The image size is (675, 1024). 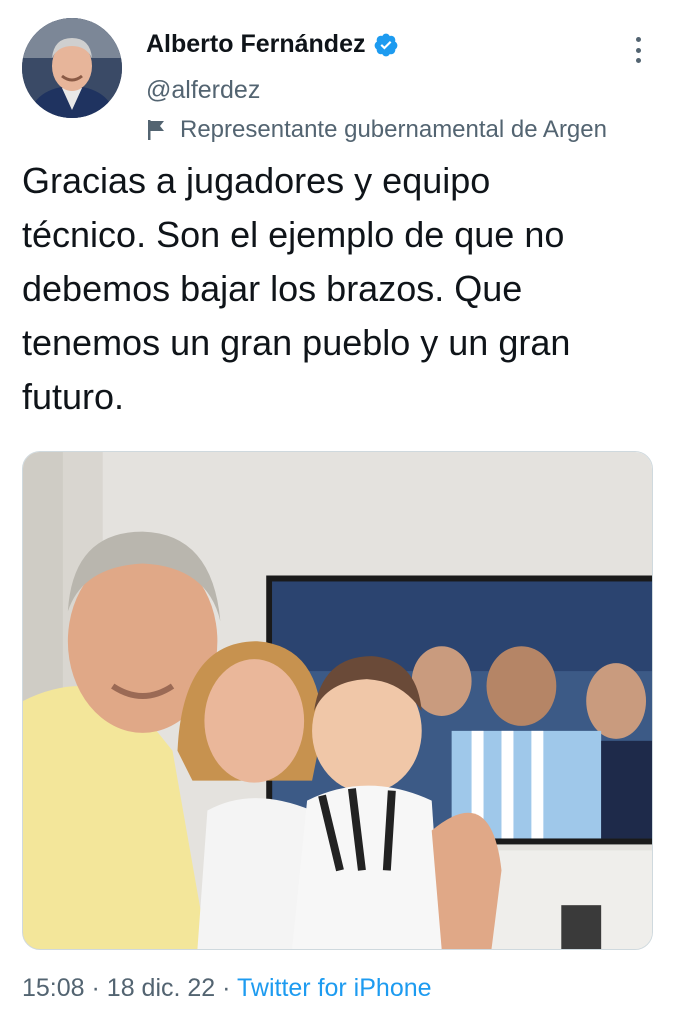 I want to click on tweet-text-line: técnico. Son el ejemplo de que no, so click(x=293, y=234).